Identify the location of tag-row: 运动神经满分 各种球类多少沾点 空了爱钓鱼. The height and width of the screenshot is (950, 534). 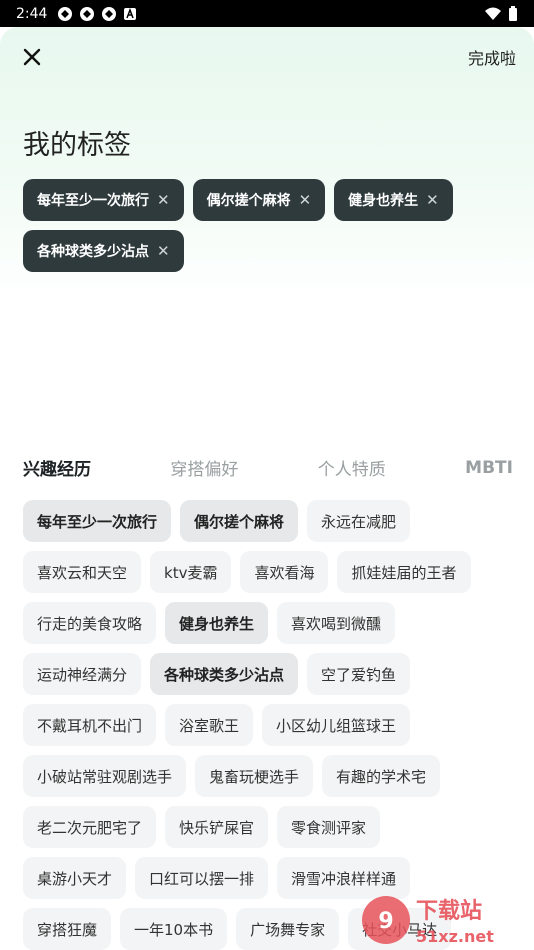
(270, 674).